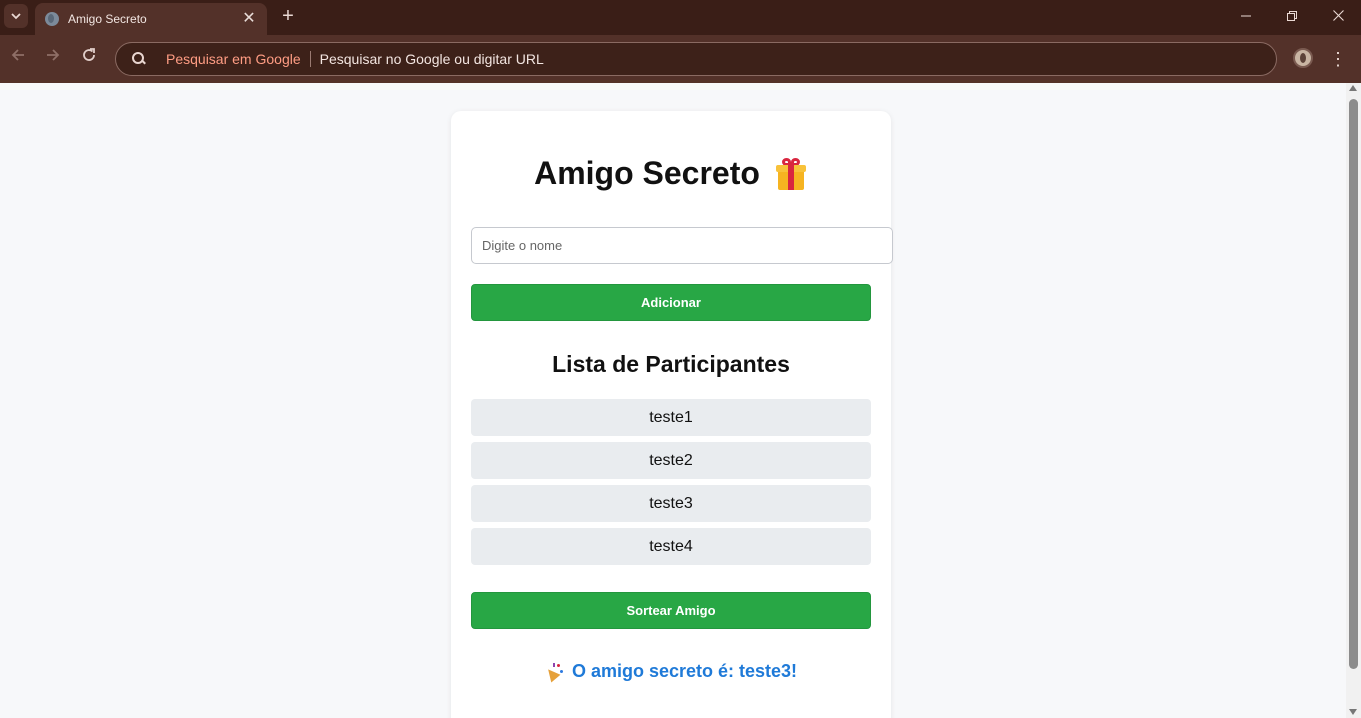  What do you see at coordinates (89, 54) in the screenshot?
I see `reload-icon` at bounding box center [89, 54].